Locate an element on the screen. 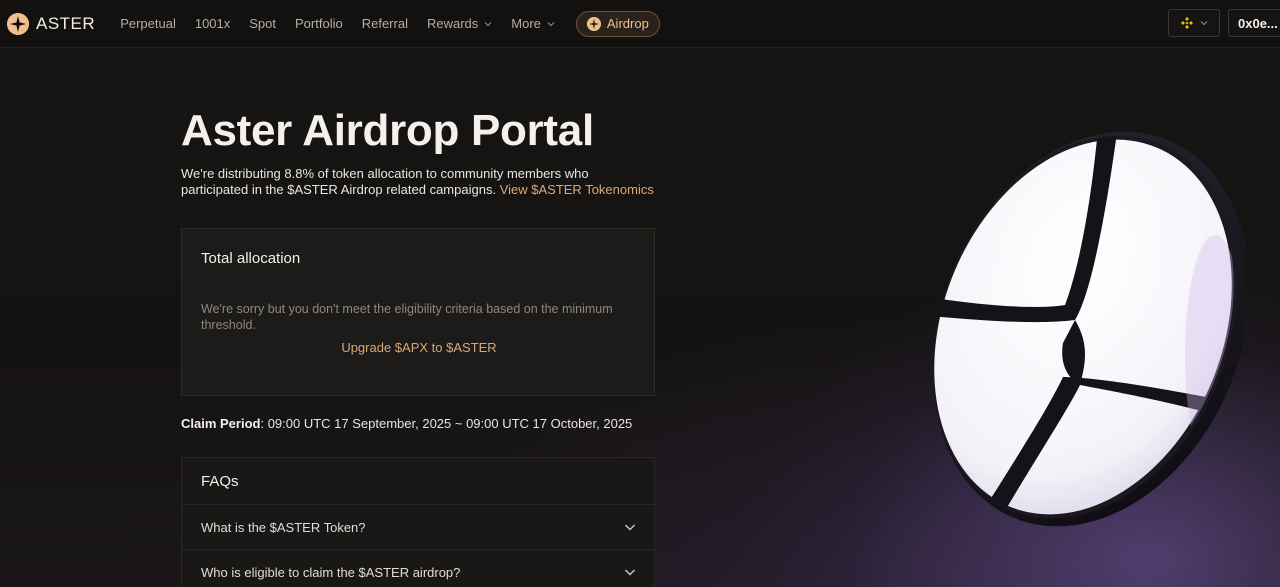 Image resolution: width=1280 pixels, height=587 pixels. nav-item-label: Portfolio is located at coordinates (319, 23).